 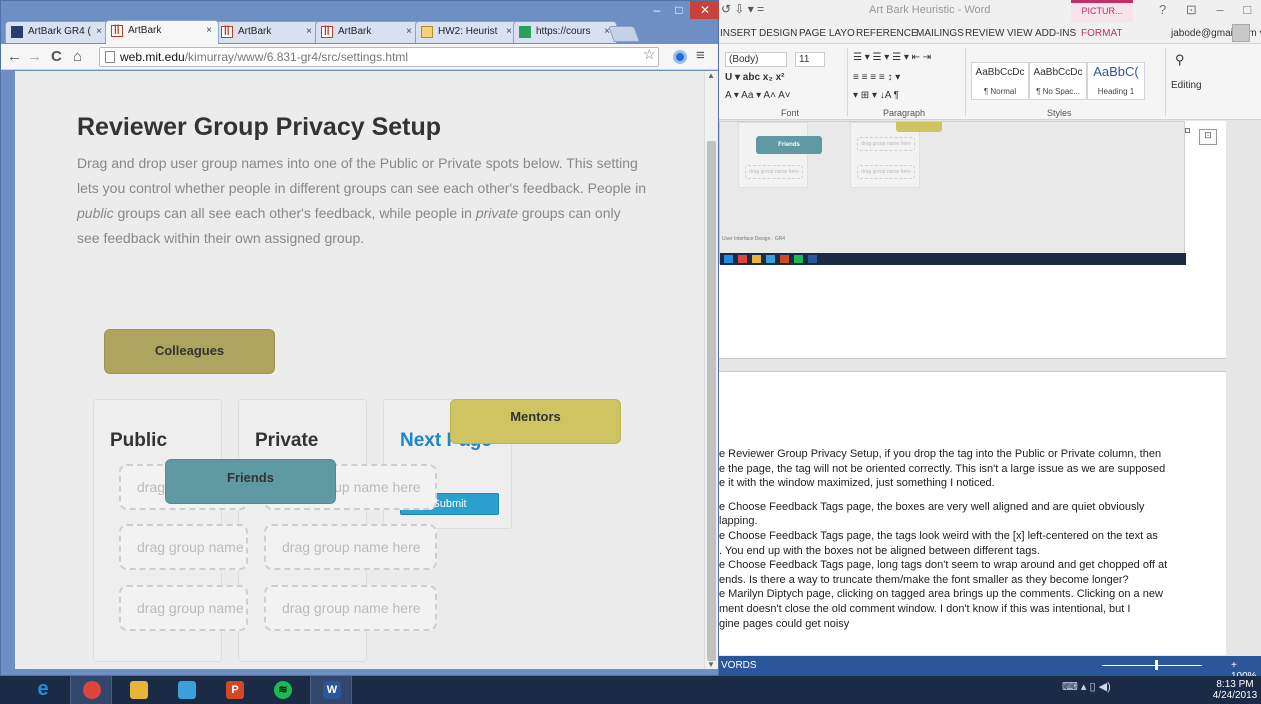 I want to click on taskbar-file-explorer, so click(x=139, y=690).